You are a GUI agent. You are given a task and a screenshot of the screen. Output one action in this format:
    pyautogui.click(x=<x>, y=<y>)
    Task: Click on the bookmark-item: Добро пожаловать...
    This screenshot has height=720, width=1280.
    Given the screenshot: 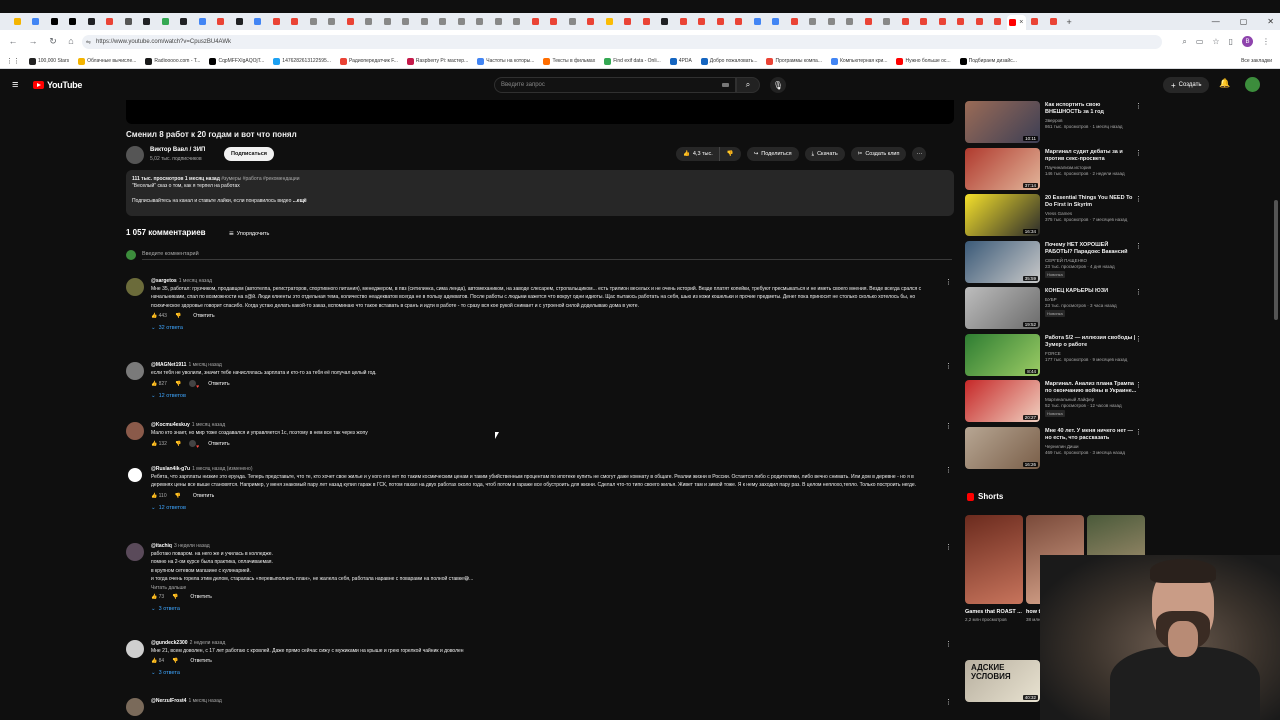 What is the action you would take?
    pyautogui.click(x=728, y=61)
    